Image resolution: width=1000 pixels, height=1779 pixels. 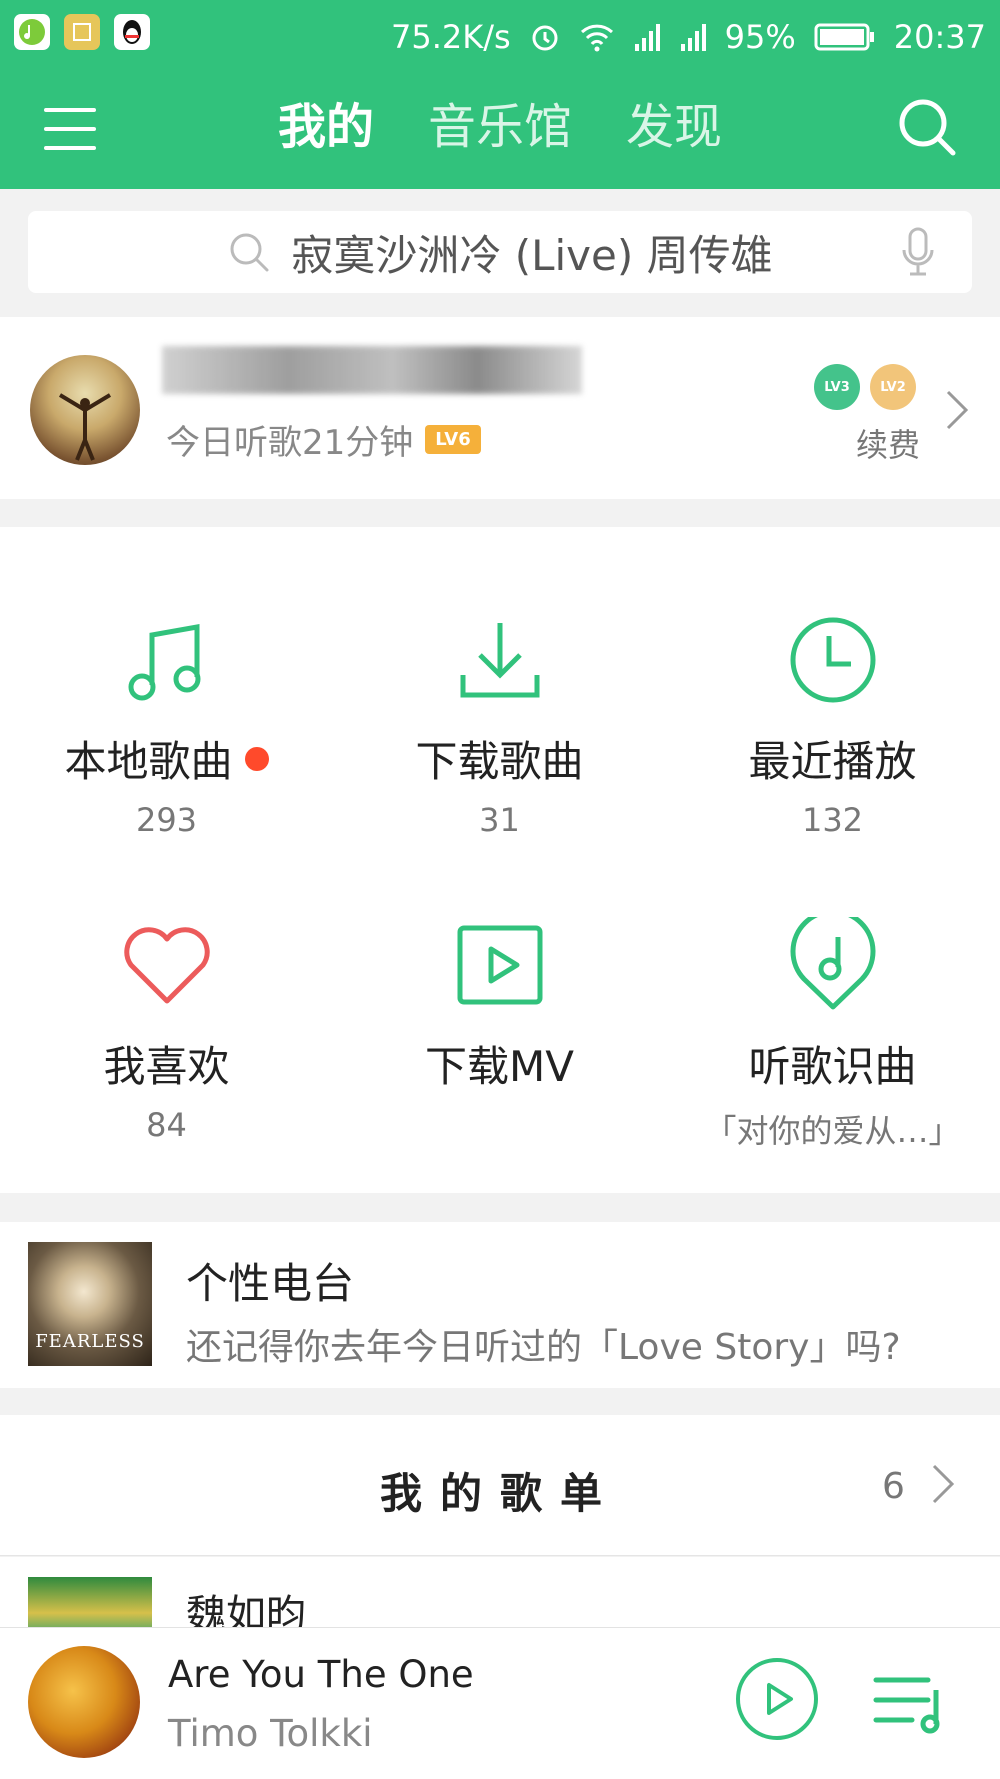 What do you see at coordinates (832, 1131) in the screenshot?
I see `grid-count: 「对你的爱从…」` at bounding box center [832, 1131].